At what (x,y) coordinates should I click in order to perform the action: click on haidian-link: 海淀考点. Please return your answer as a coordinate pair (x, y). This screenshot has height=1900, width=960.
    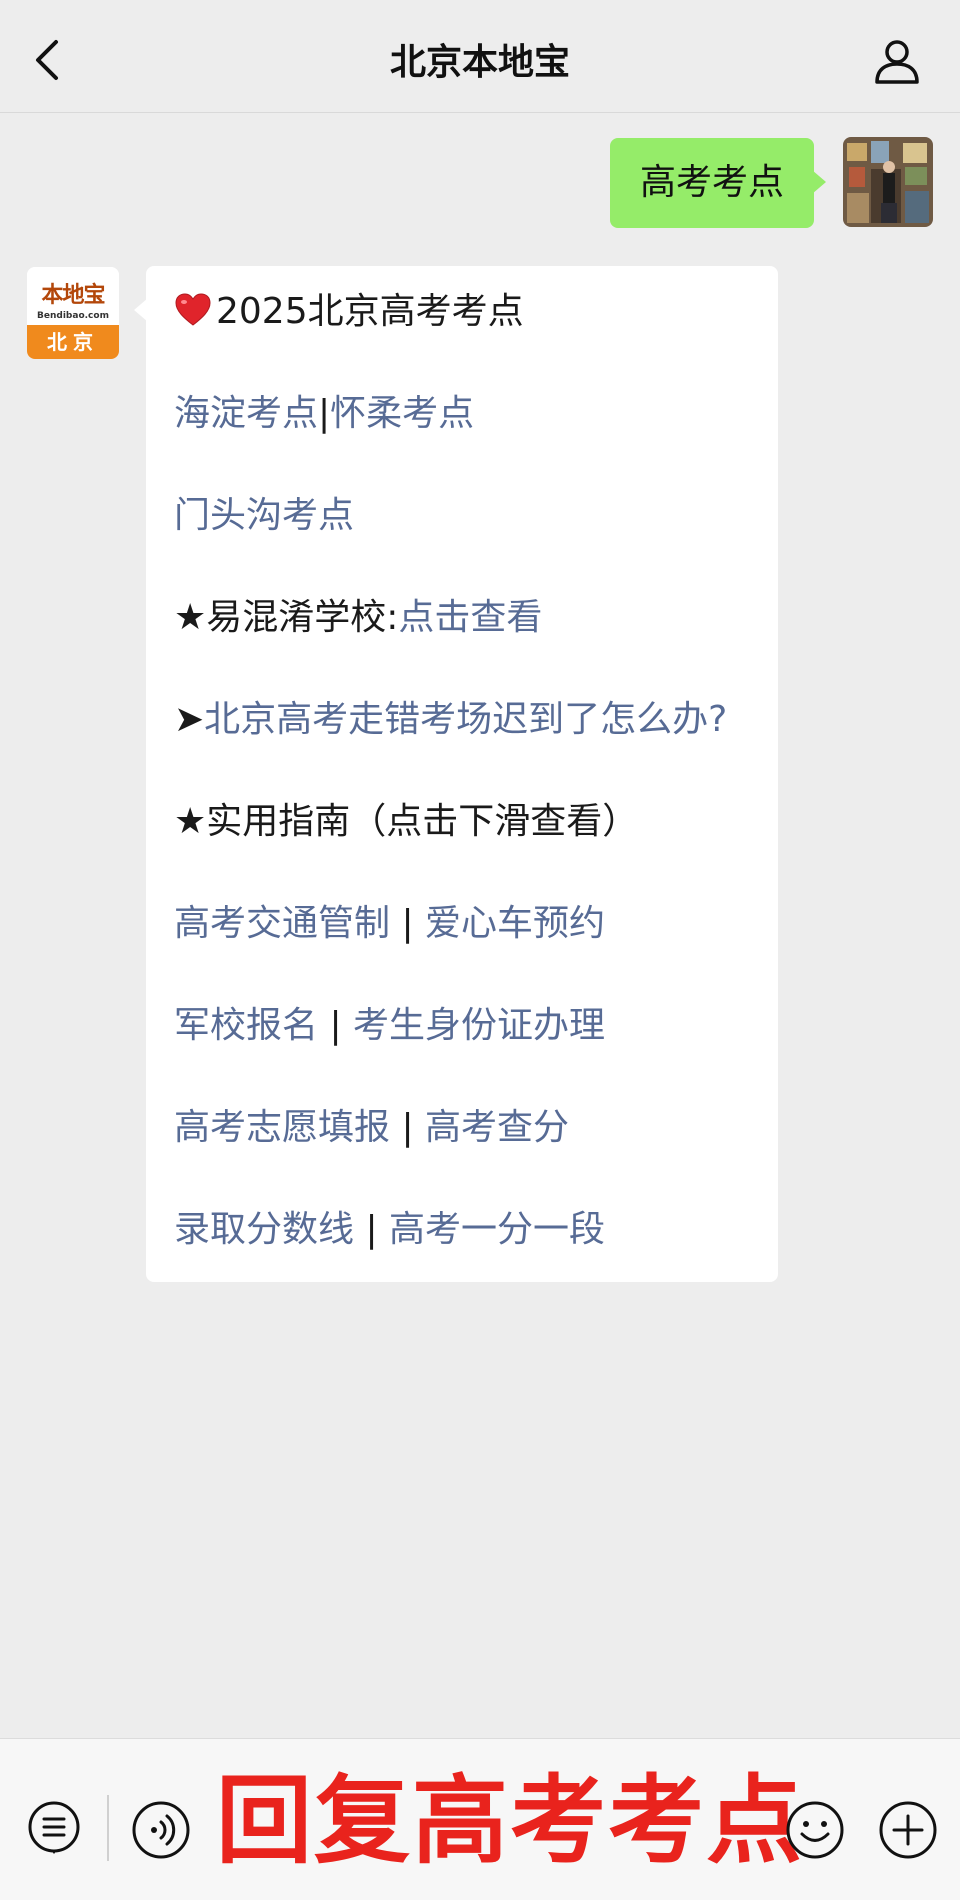
    Looking at the image, I should click on (246, 413).